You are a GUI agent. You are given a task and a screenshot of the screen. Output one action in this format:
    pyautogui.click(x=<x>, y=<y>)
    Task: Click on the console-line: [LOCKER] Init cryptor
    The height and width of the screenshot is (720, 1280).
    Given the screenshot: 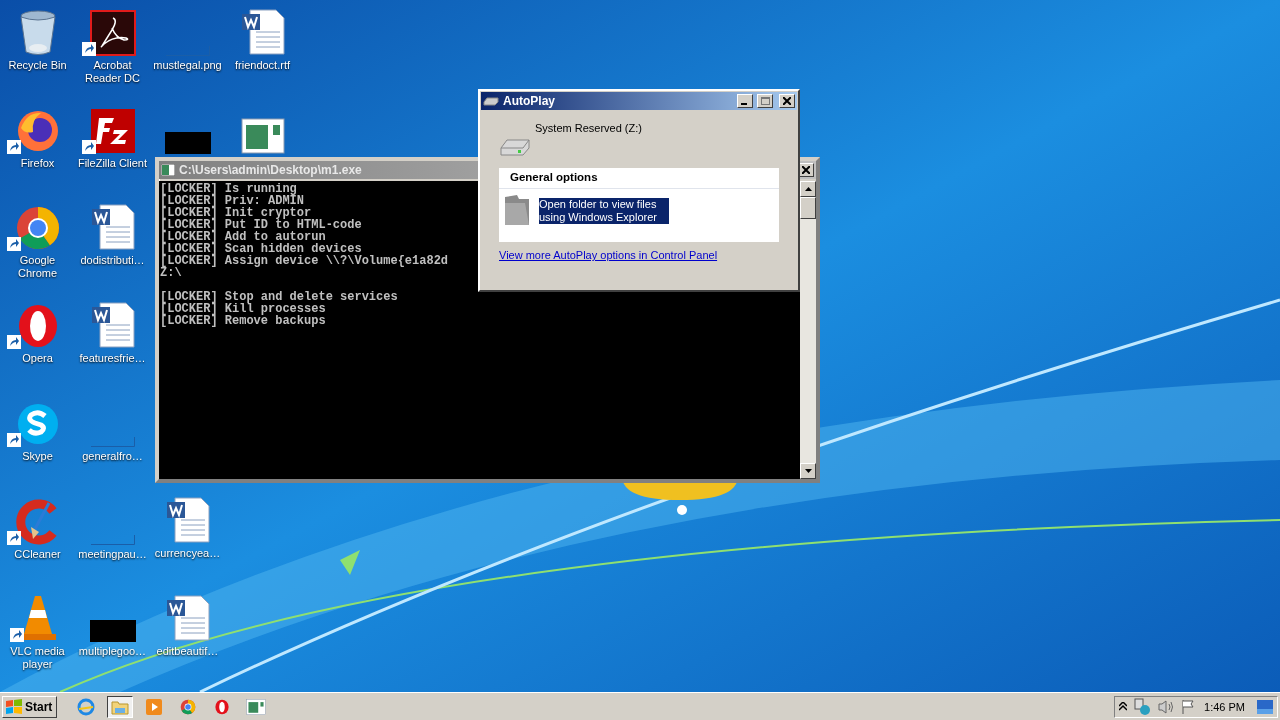 What is the action you would take?
    pyautogui.click(x=236, y=213)
    